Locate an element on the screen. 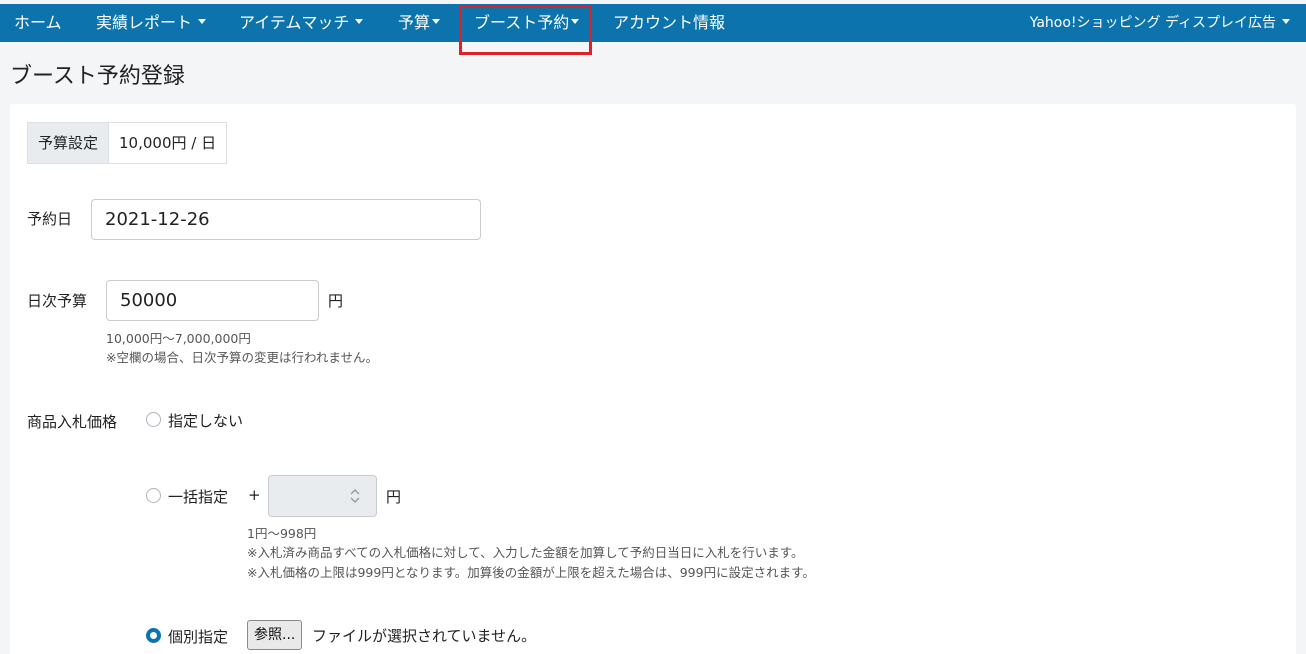  budget-setting-value: 10,000円 / 日 is located at coordinates (168, 143).